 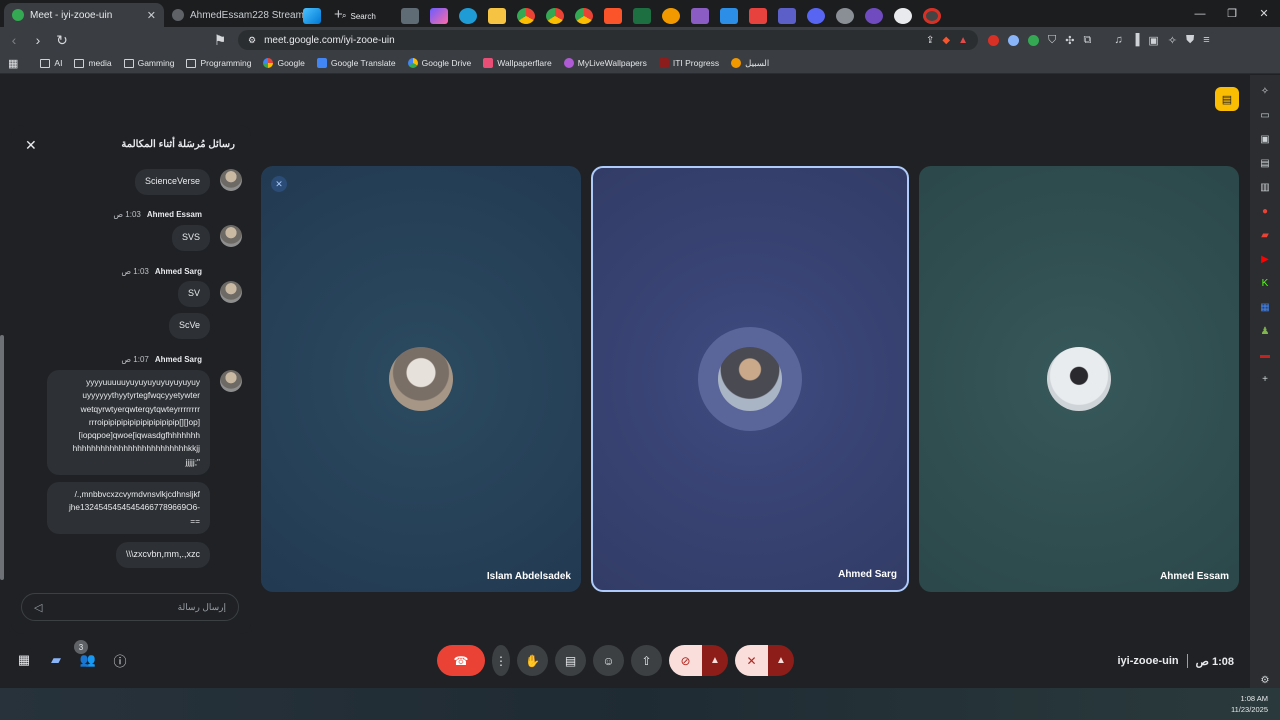 What do you see at coordinates (1265, 379) in the screenshot?
I see `add-icon: +` at bounding box center [1265, 379].